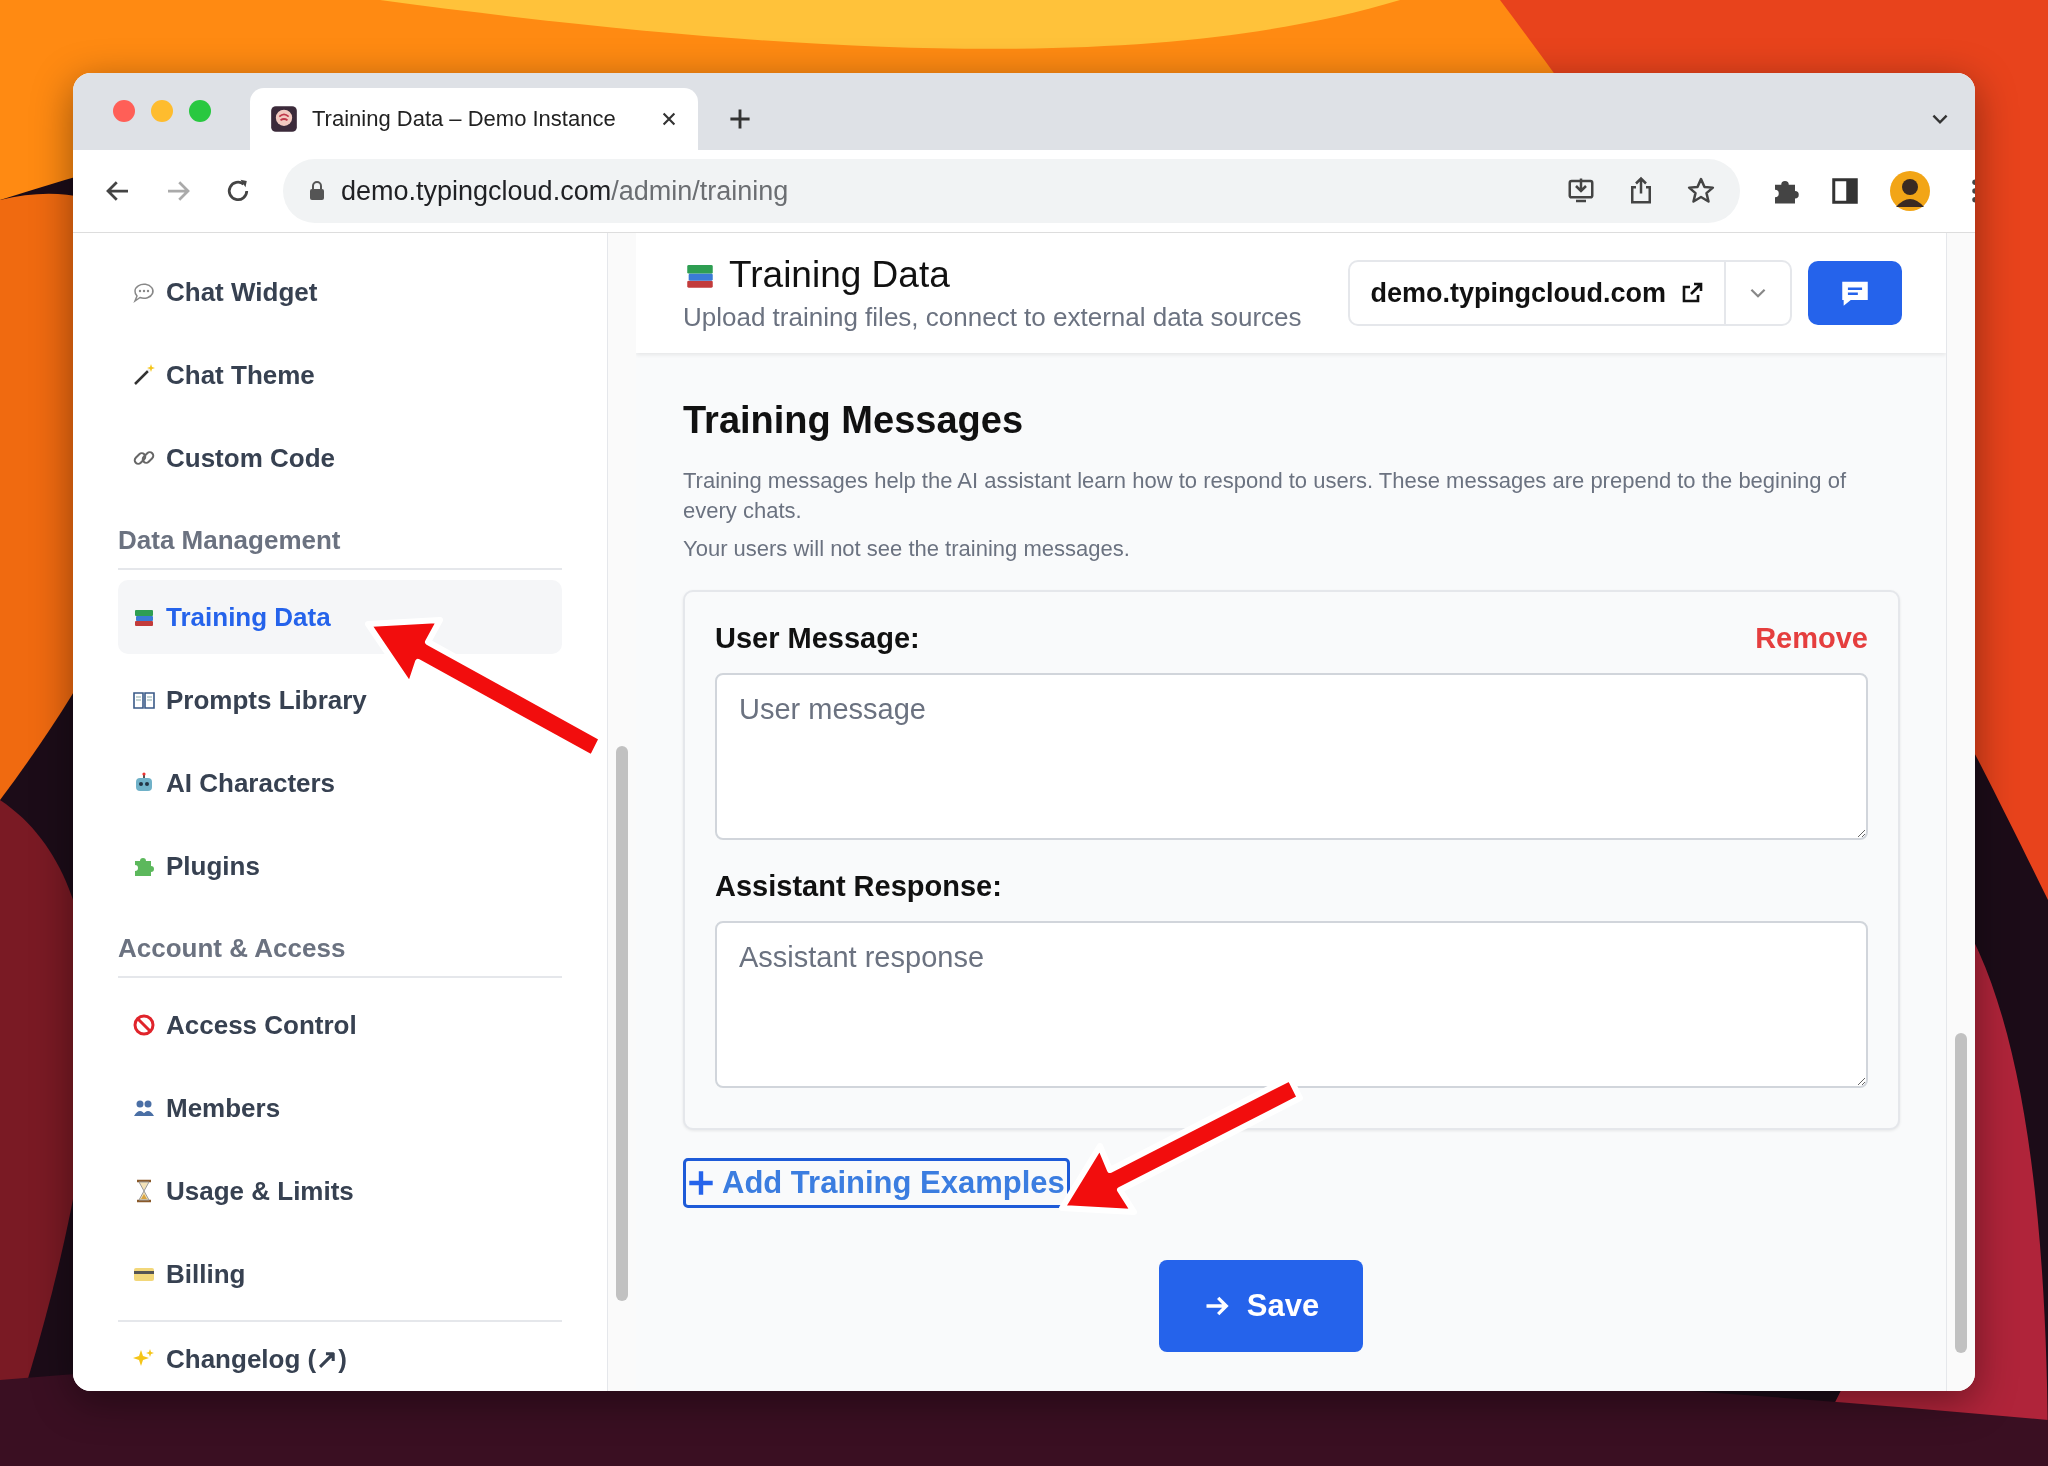  What do you see at coordinates (565, 191) in the screenshot?
I see `url-text: demo.typingcloud.com/admin/training` at bounding box center [565, 191].